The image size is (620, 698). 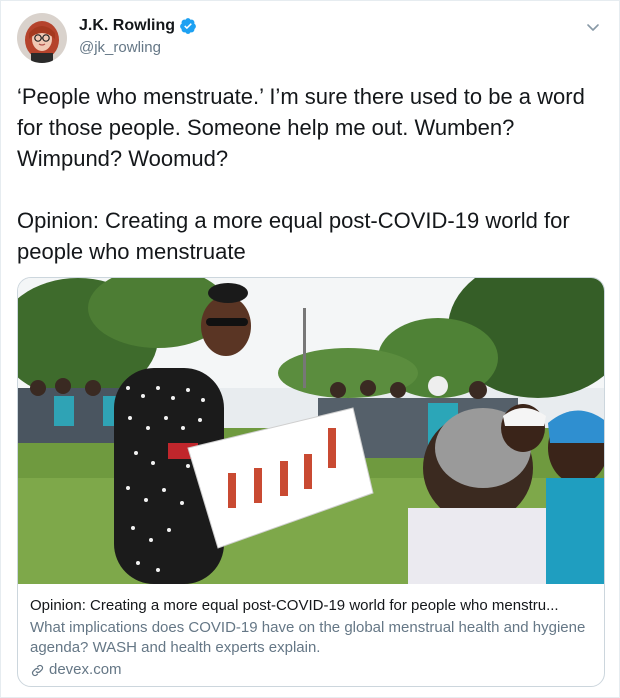 What do you see at coordinates (85, 670) in the screenshot?
I see `card-domain-text: devex.com` at bounding box center [85, 670].